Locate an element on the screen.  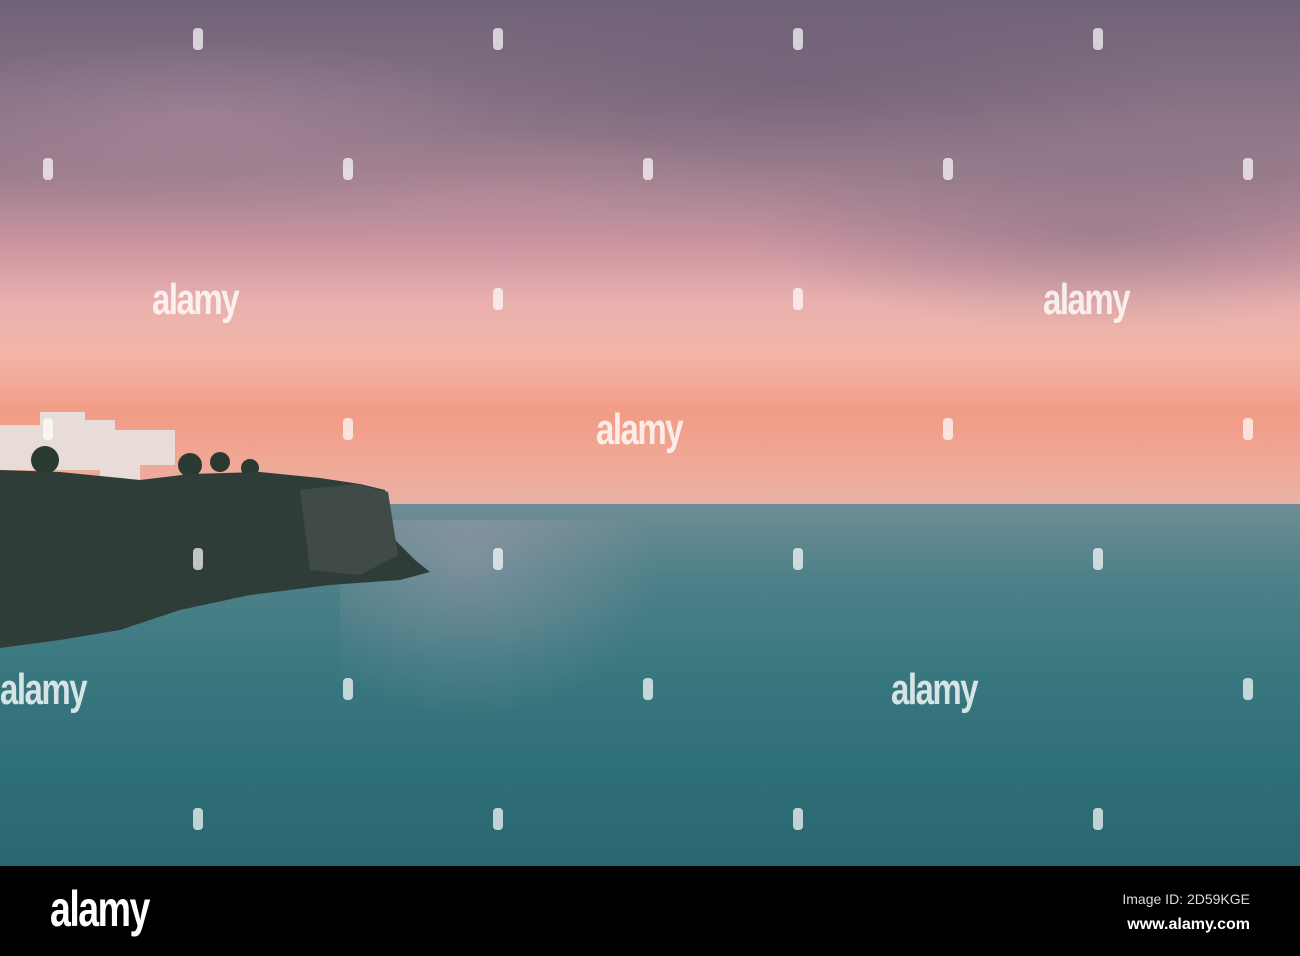
site-url: www.alamy.com is located at coordinates (1188, 924).